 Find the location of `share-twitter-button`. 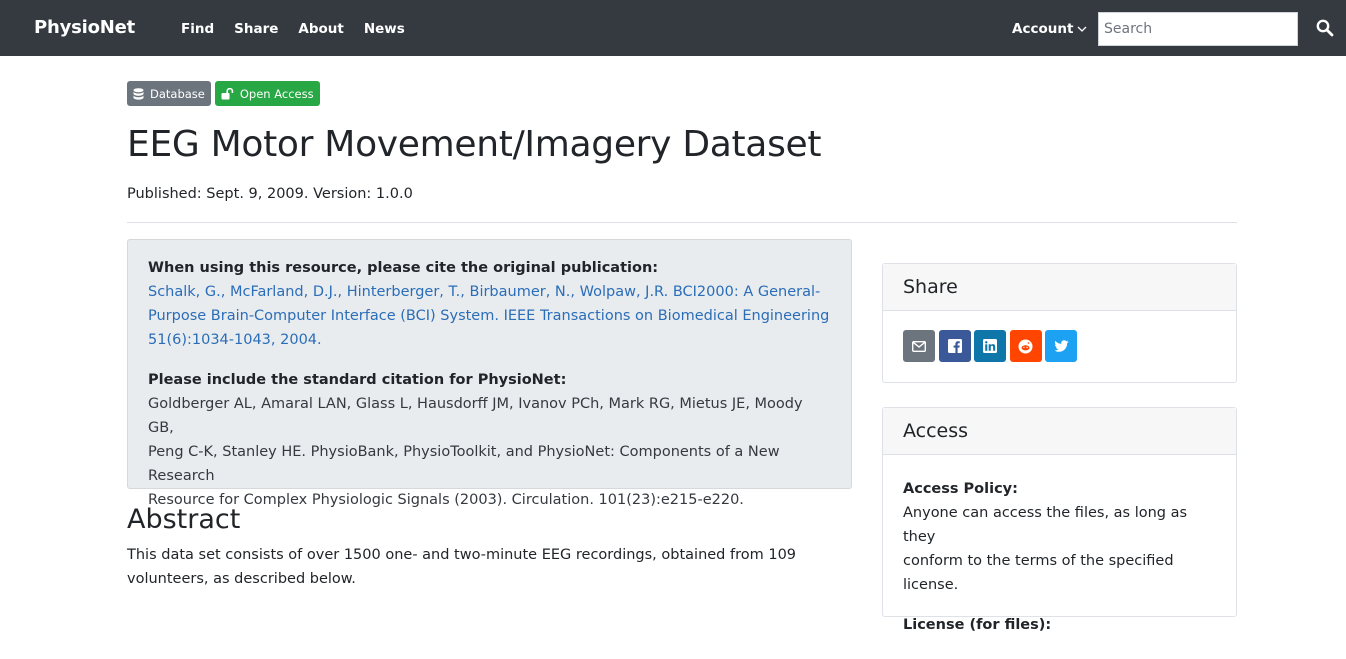

share-twitter-button is located at coordinates (1061, 346).